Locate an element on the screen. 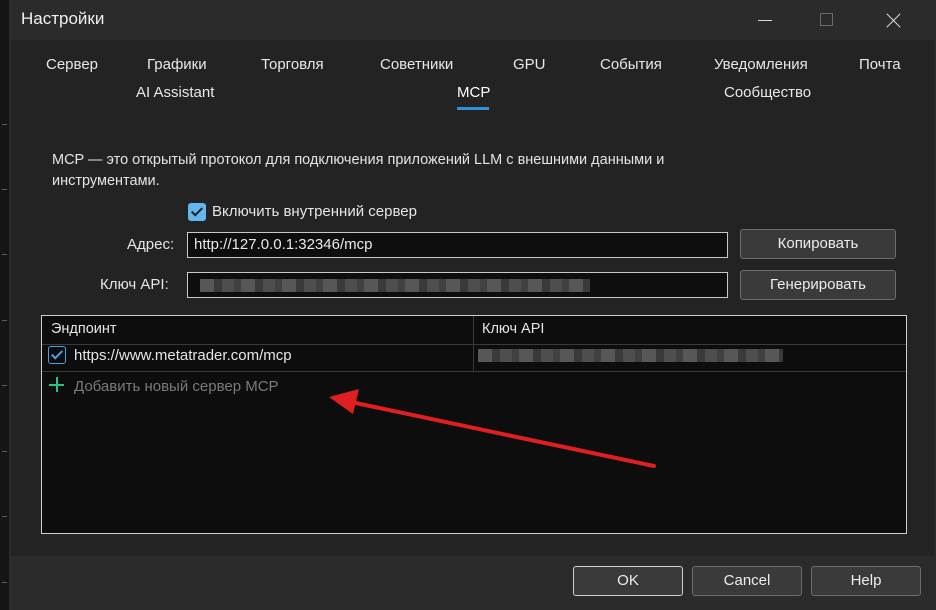  copy-button: Копировать is located at coordinates (818, 244).